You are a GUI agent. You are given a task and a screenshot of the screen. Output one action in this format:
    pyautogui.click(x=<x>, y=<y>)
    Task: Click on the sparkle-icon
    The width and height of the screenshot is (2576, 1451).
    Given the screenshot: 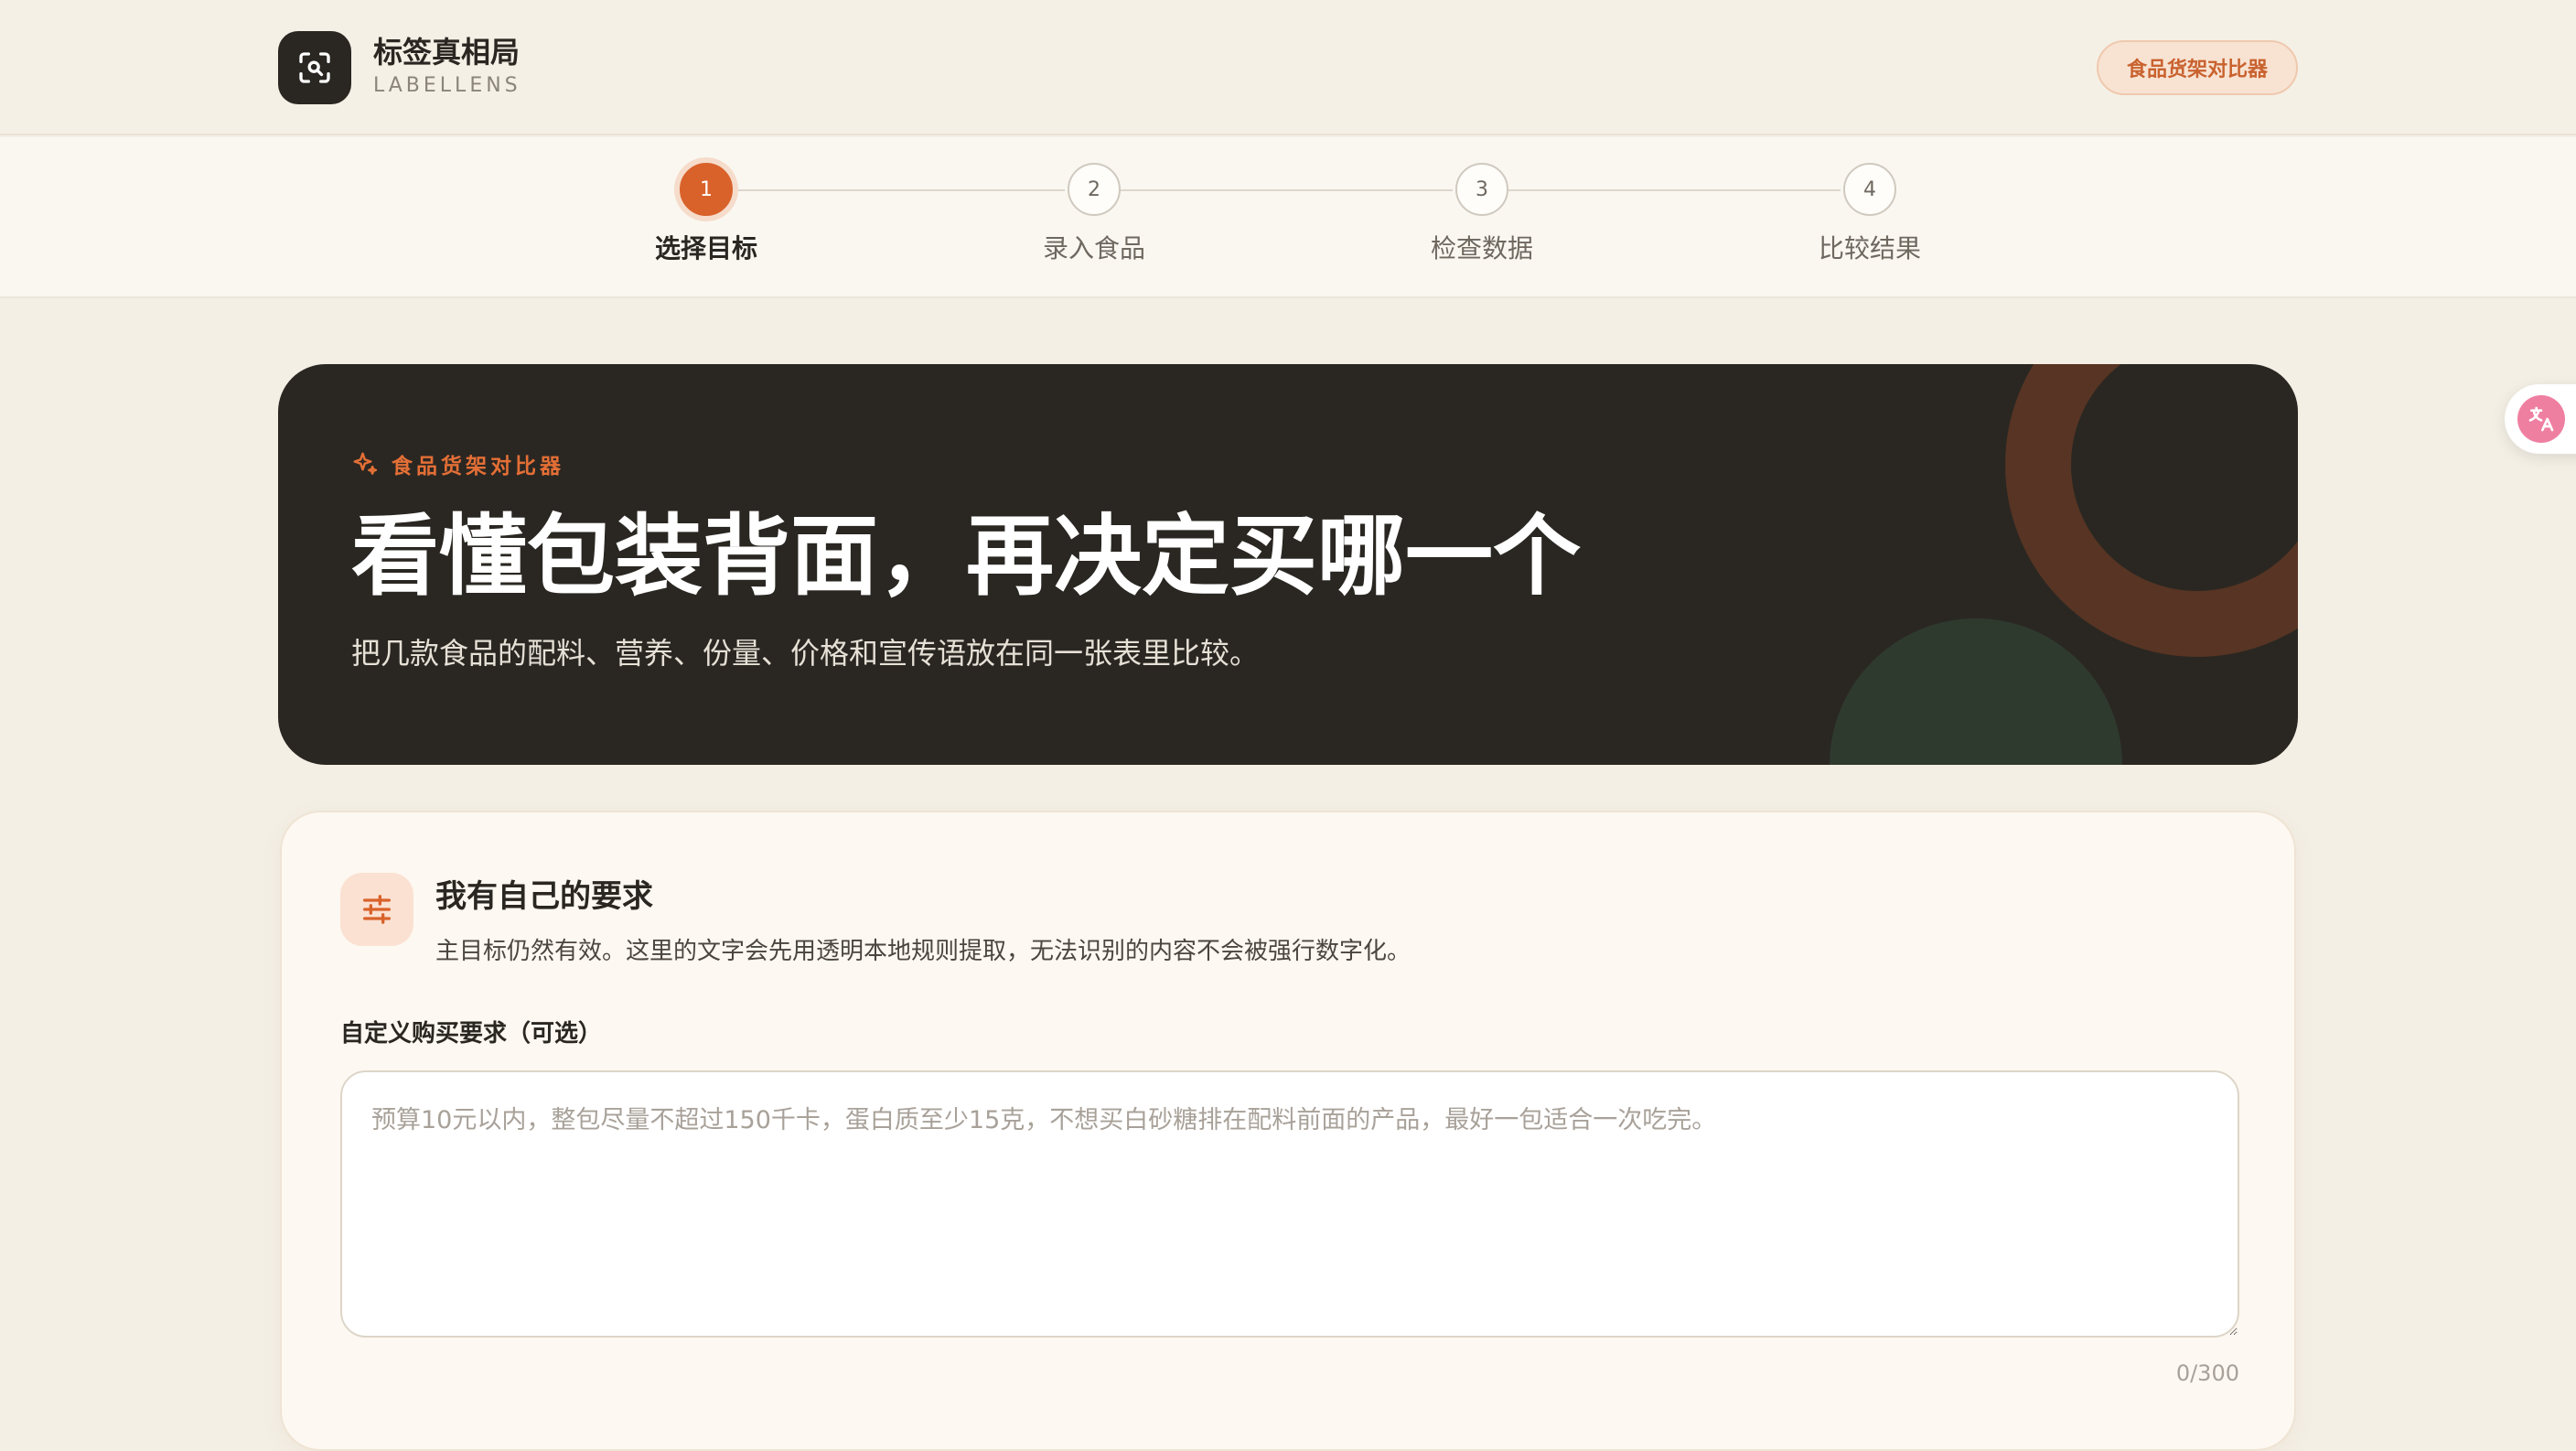 What is the action you would take?
    pyautogui.click(x=366, y=463)
    